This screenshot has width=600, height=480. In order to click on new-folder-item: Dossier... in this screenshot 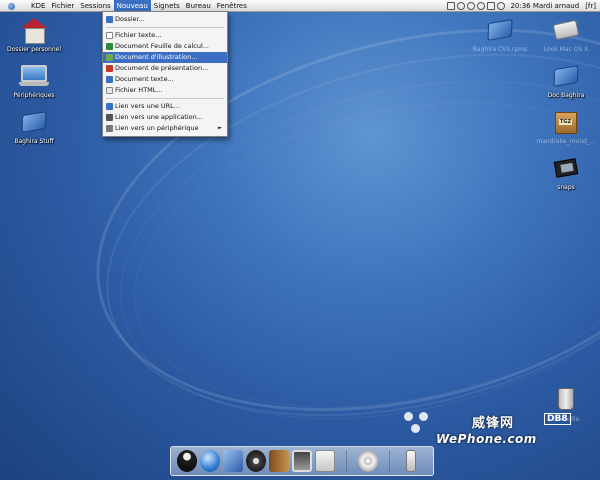, I will do `click(165, 19)`.